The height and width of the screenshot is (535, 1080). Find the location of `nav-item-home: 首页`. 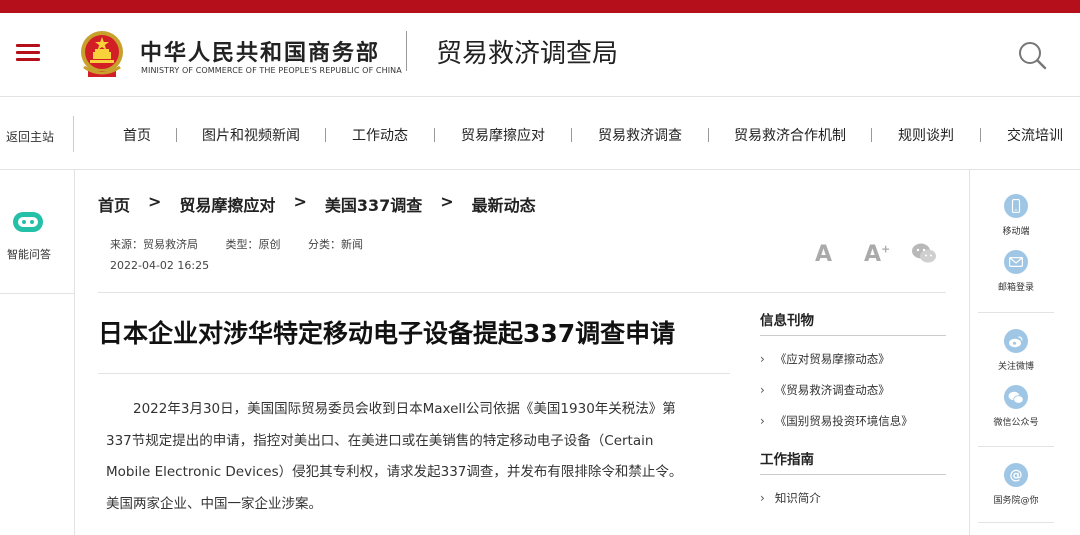

nav-item-home: 首页 is located at coordinates (137, 135).